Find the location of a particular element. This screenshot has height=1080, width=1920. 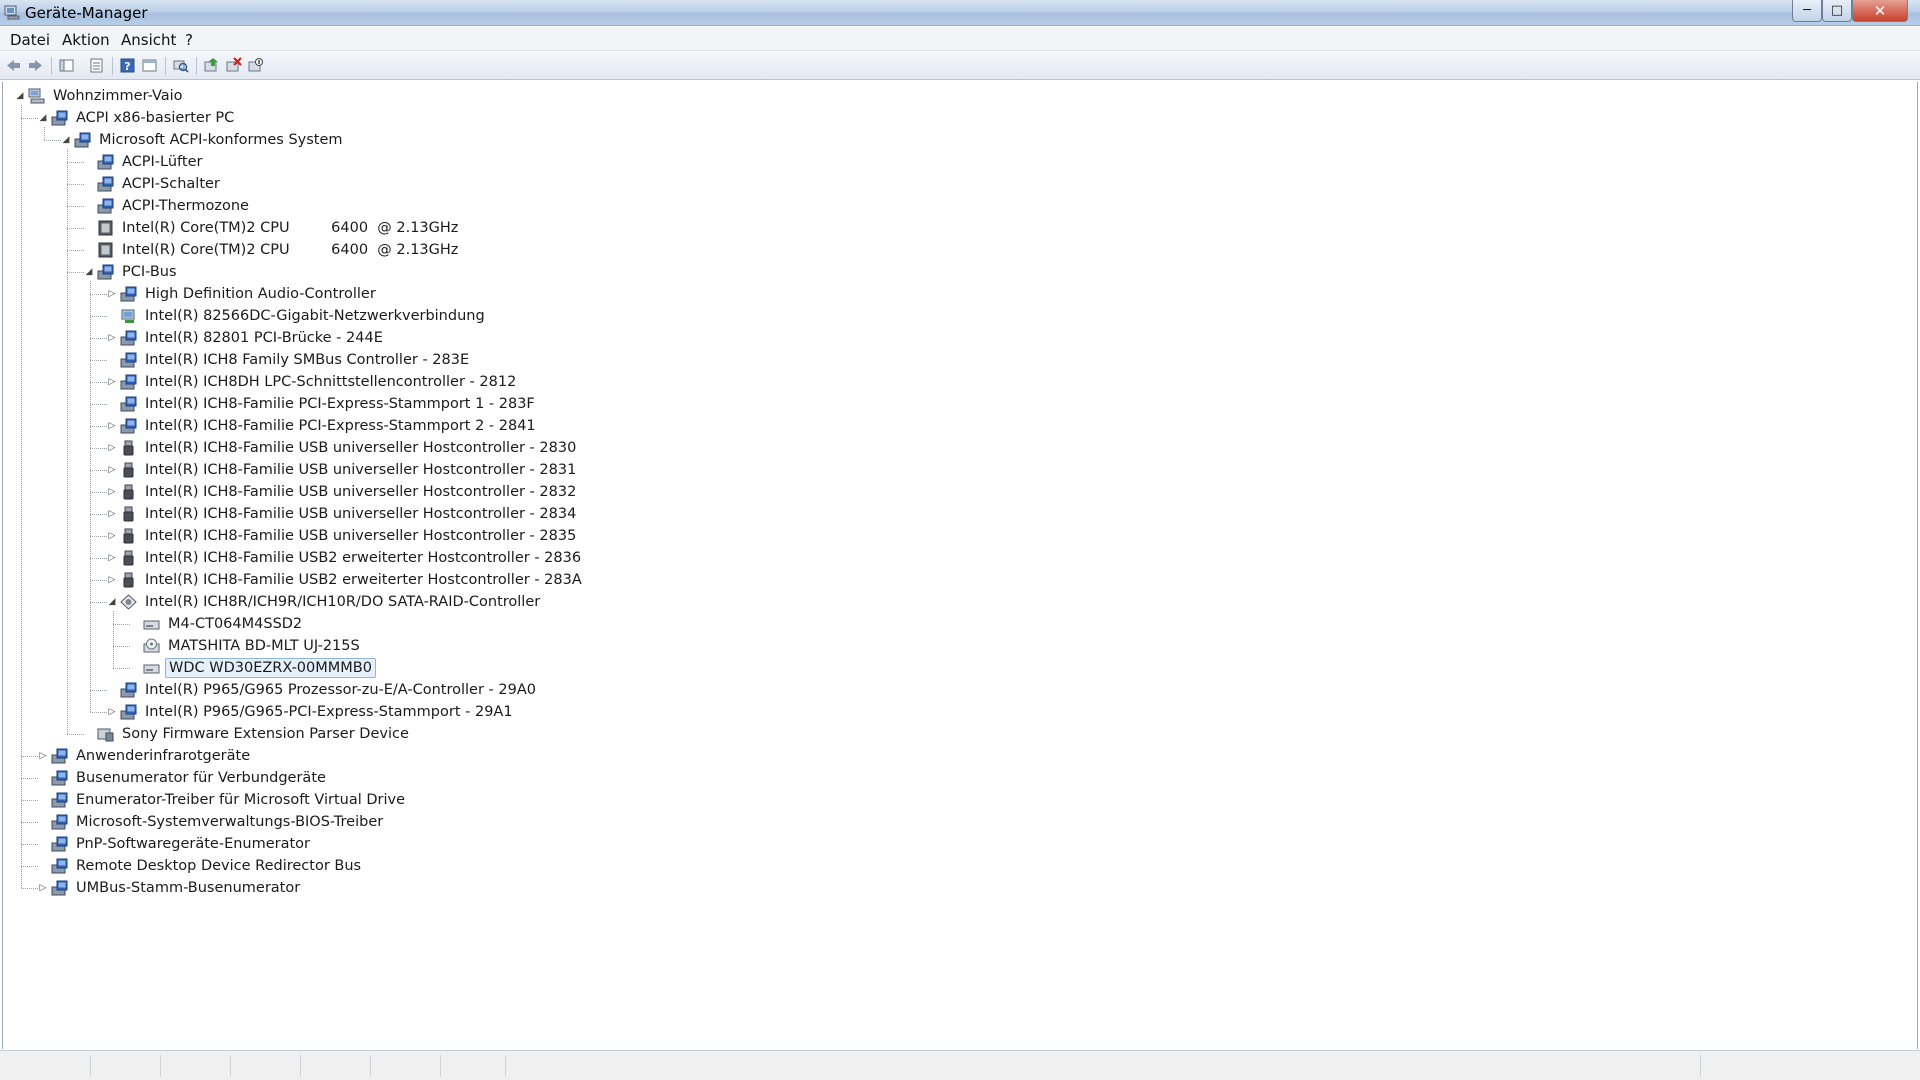

storage-device-icon is located at coordinates (128, 602).